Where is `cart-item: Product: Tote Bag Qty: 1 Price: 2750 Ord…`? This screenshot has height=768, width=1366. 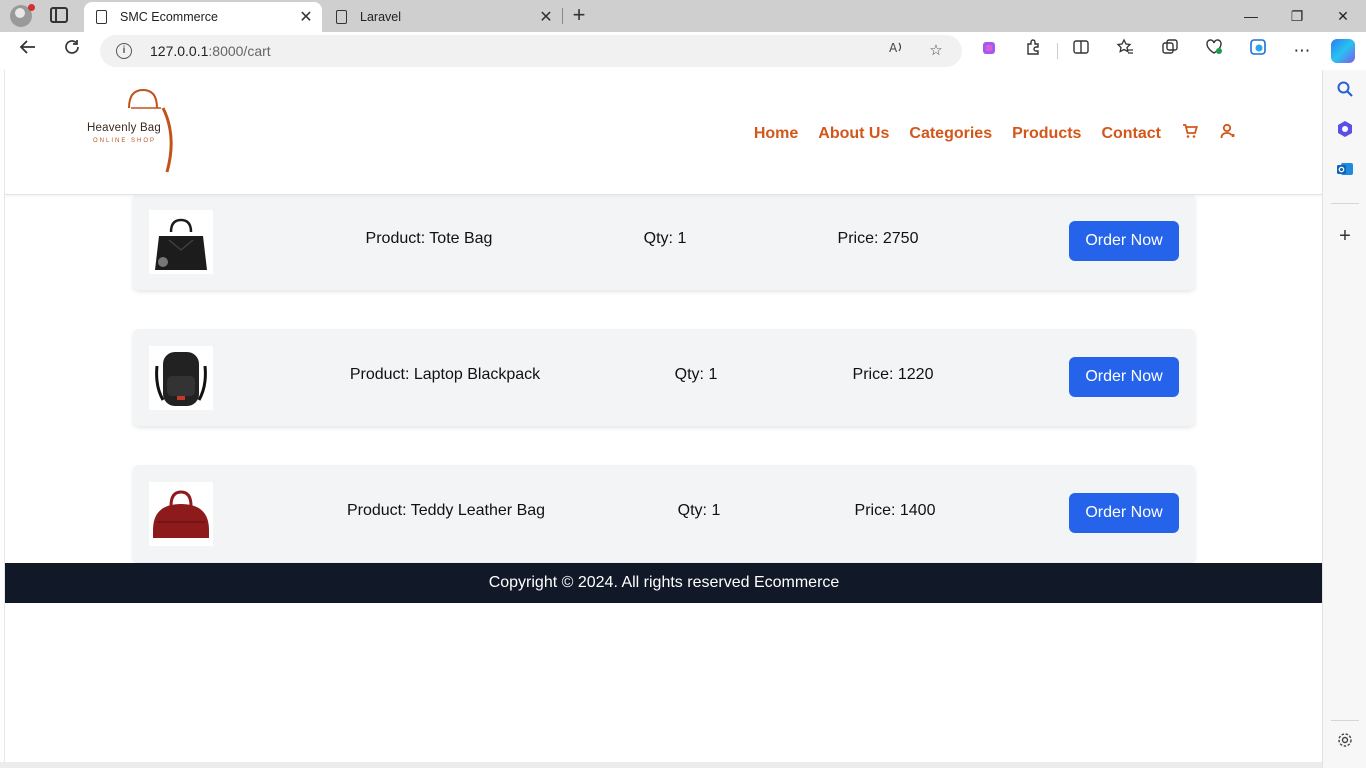 cart-item: Product: Tote Bag Qty: 1 Price: 2750 Ord… is located at coordinates (664, 241).